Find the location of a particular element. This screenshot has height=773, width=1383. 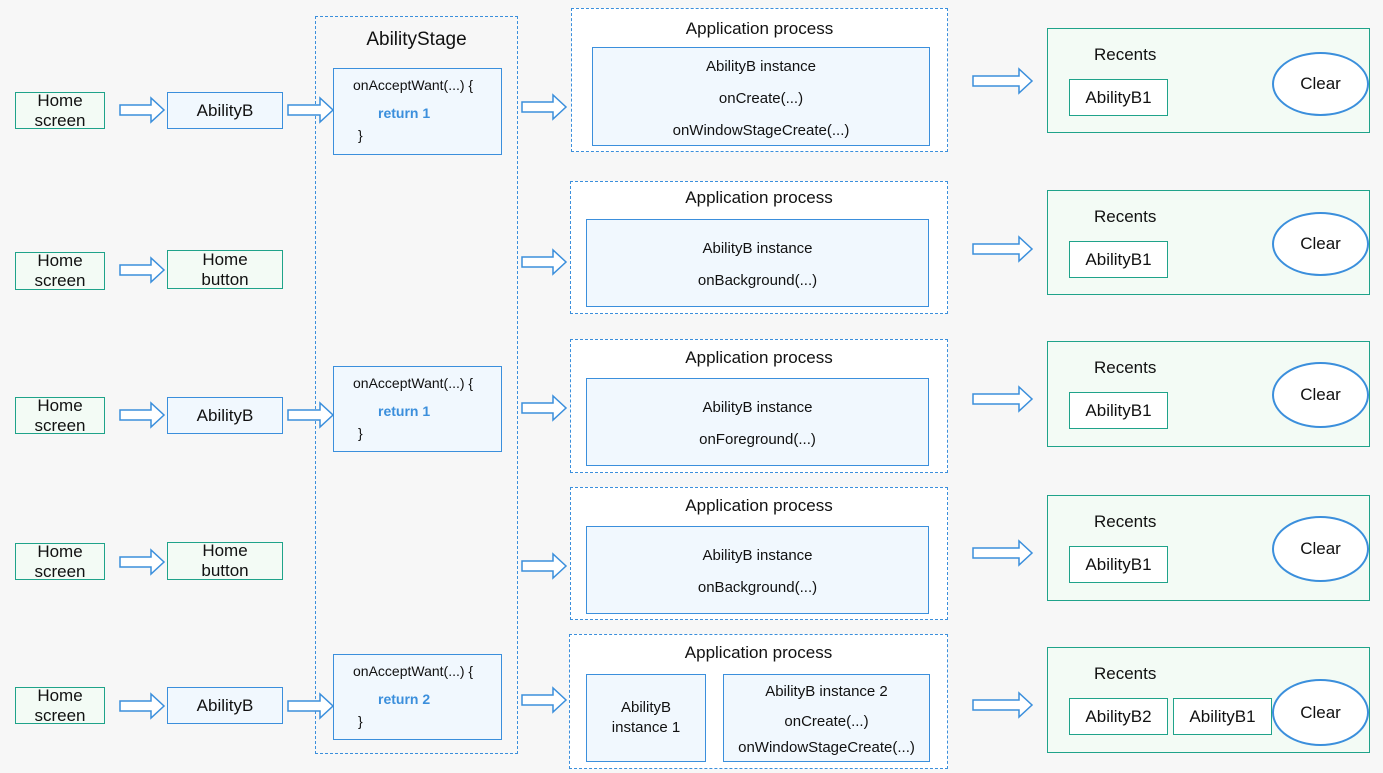

return-value: return 2 is located at coordinates (404, 699).